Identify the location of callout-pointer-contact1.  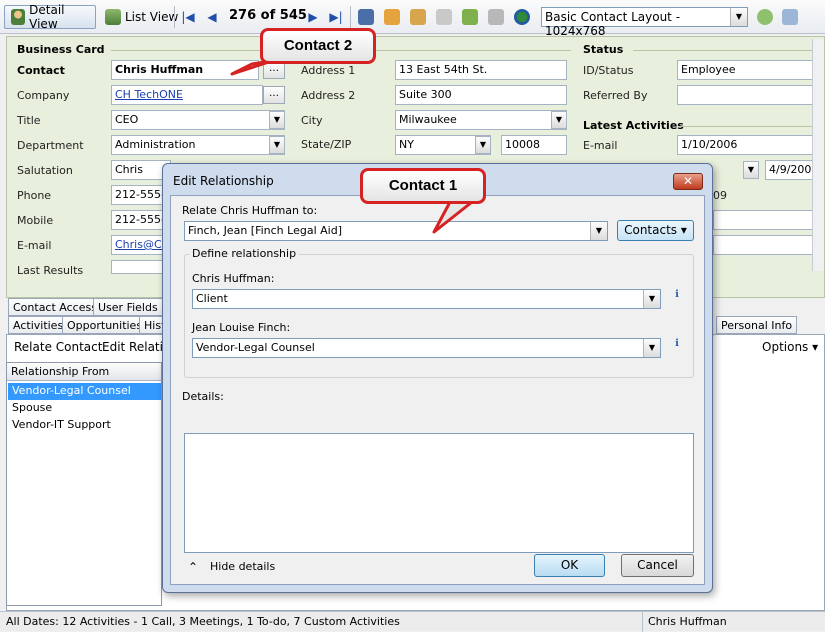
(453, 217).